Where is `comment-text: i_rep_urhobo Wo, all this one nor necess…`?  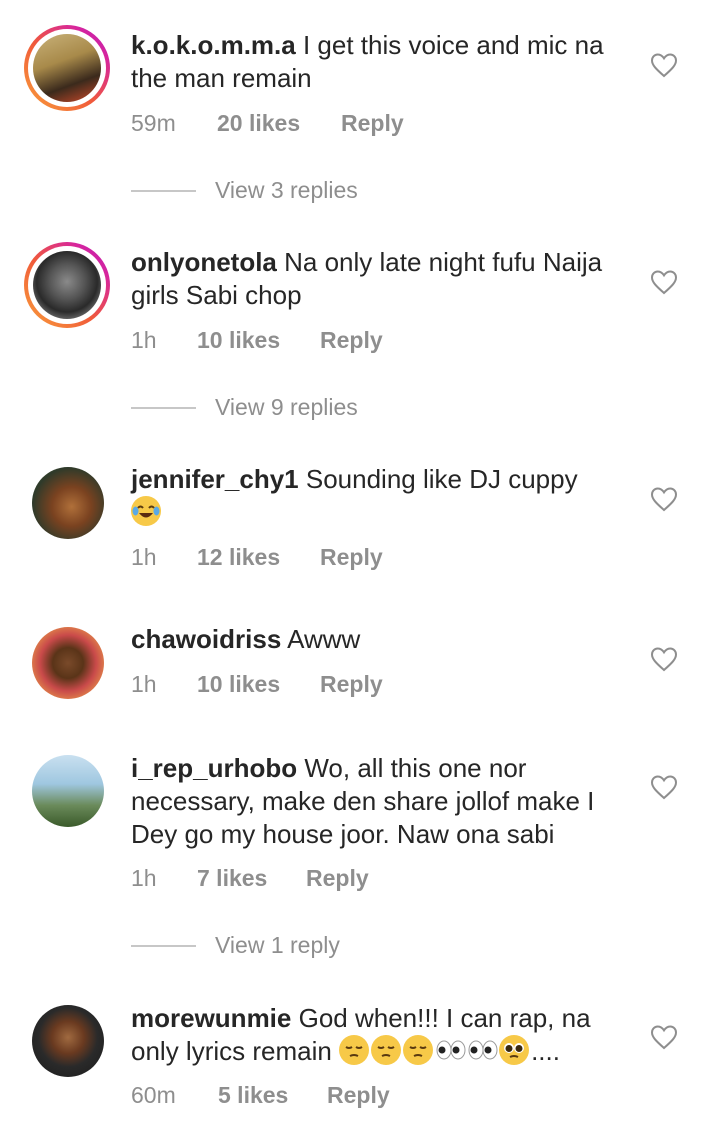
comment-text: i_rep_urhobo Wo, all this one nor necess… is located at coordinates (381, 801).